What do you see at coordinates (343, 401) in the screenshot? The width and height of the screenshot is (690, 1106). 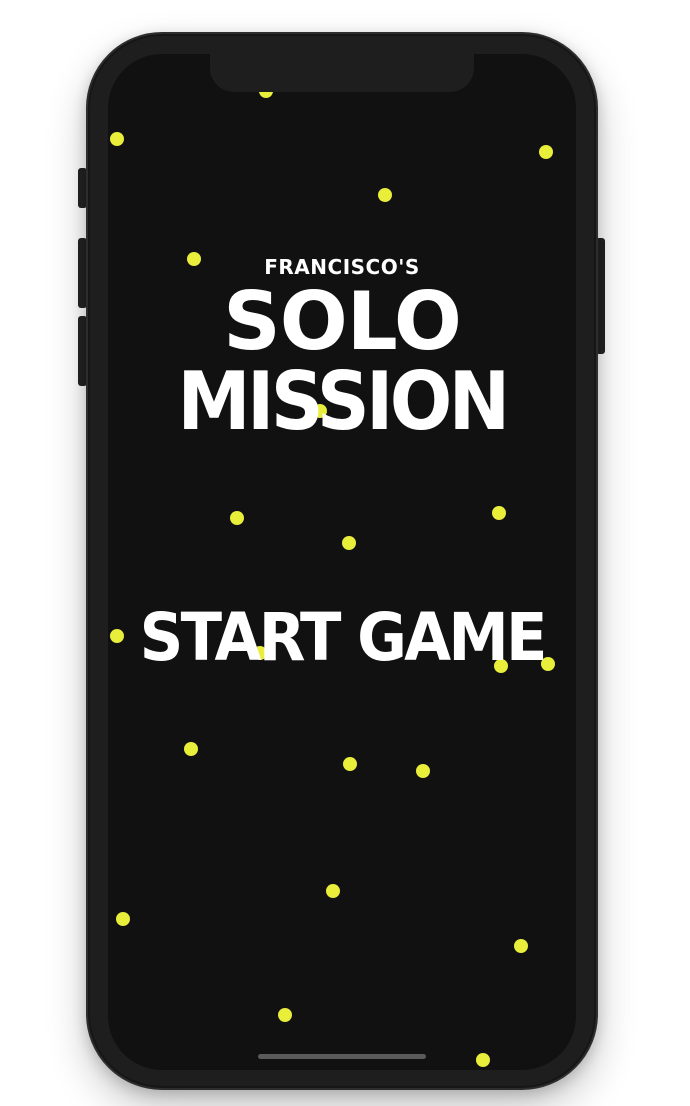 I see `game-title-line-2: MISSION` at bounding box center [343, 401].